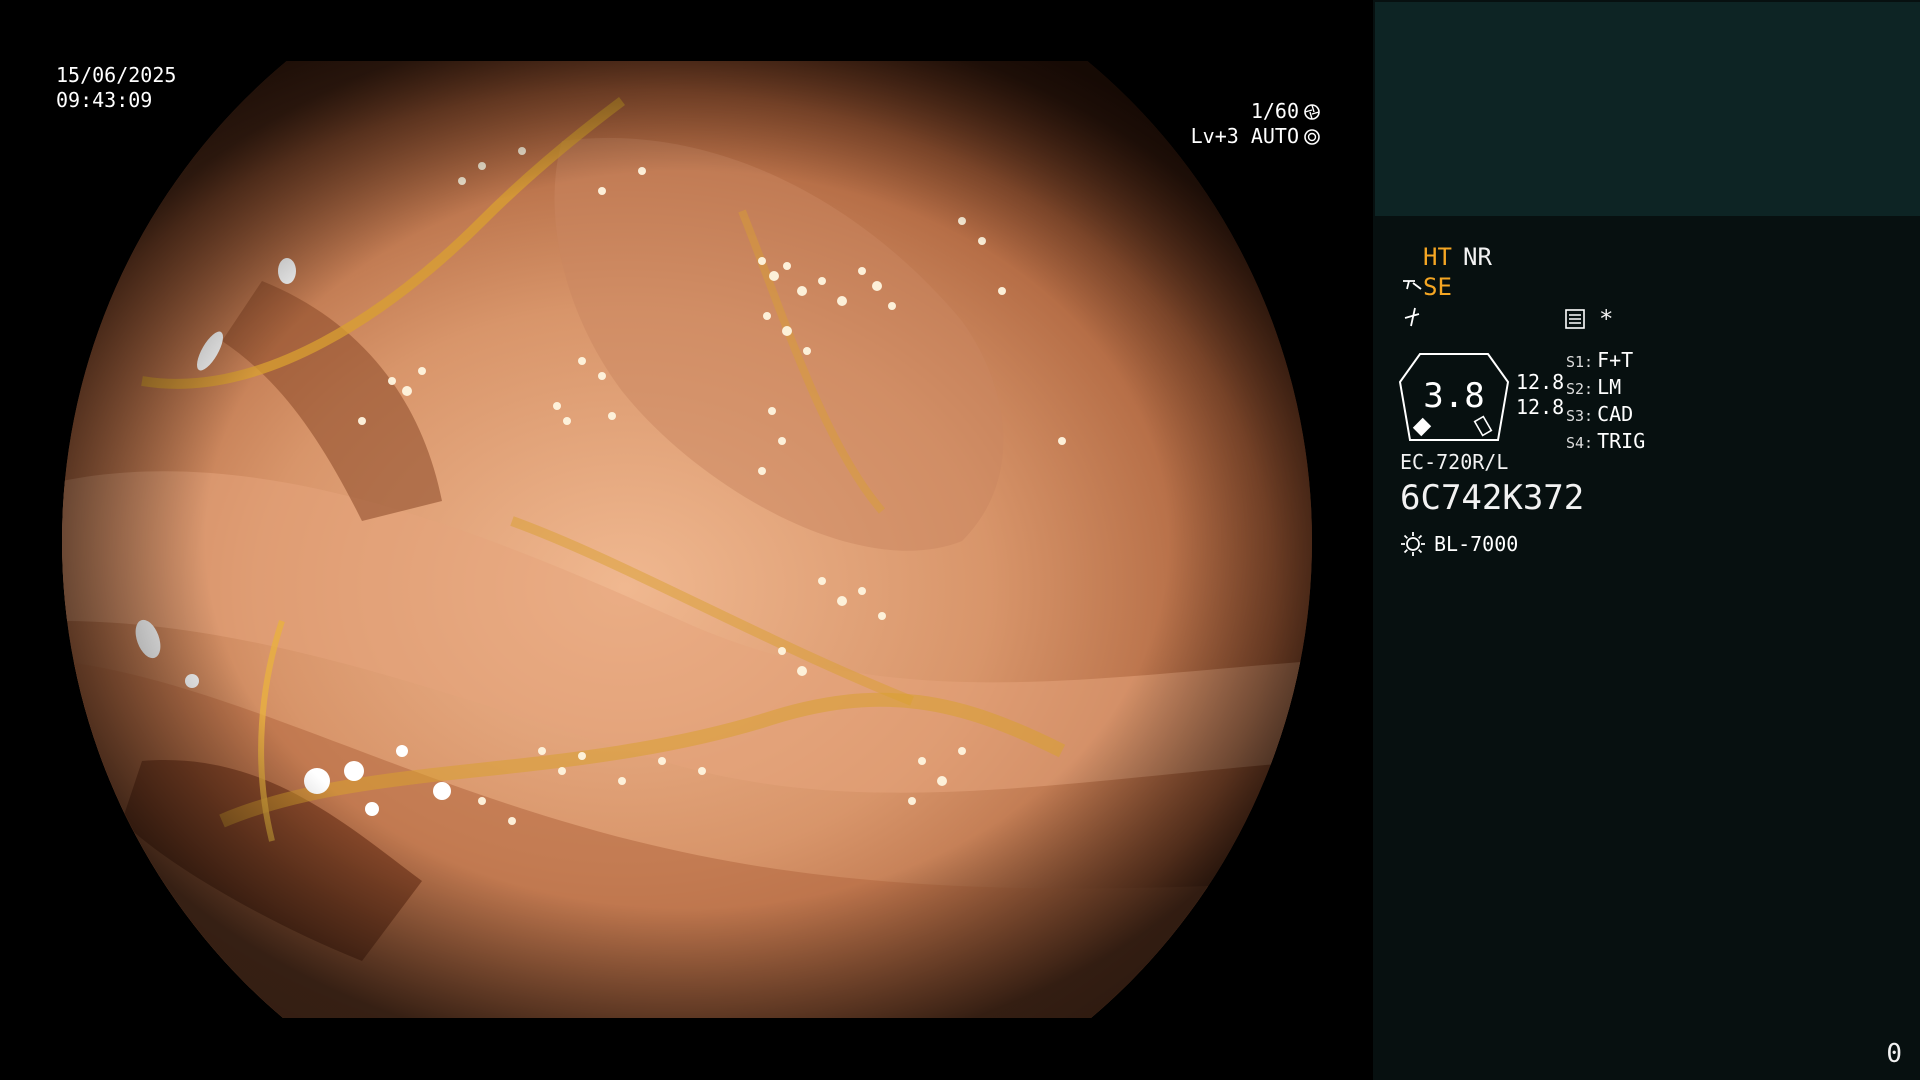  Describe the element at coordinates (1477, 257) in the screenshot. I see `nr-indicator: NR` at that location.